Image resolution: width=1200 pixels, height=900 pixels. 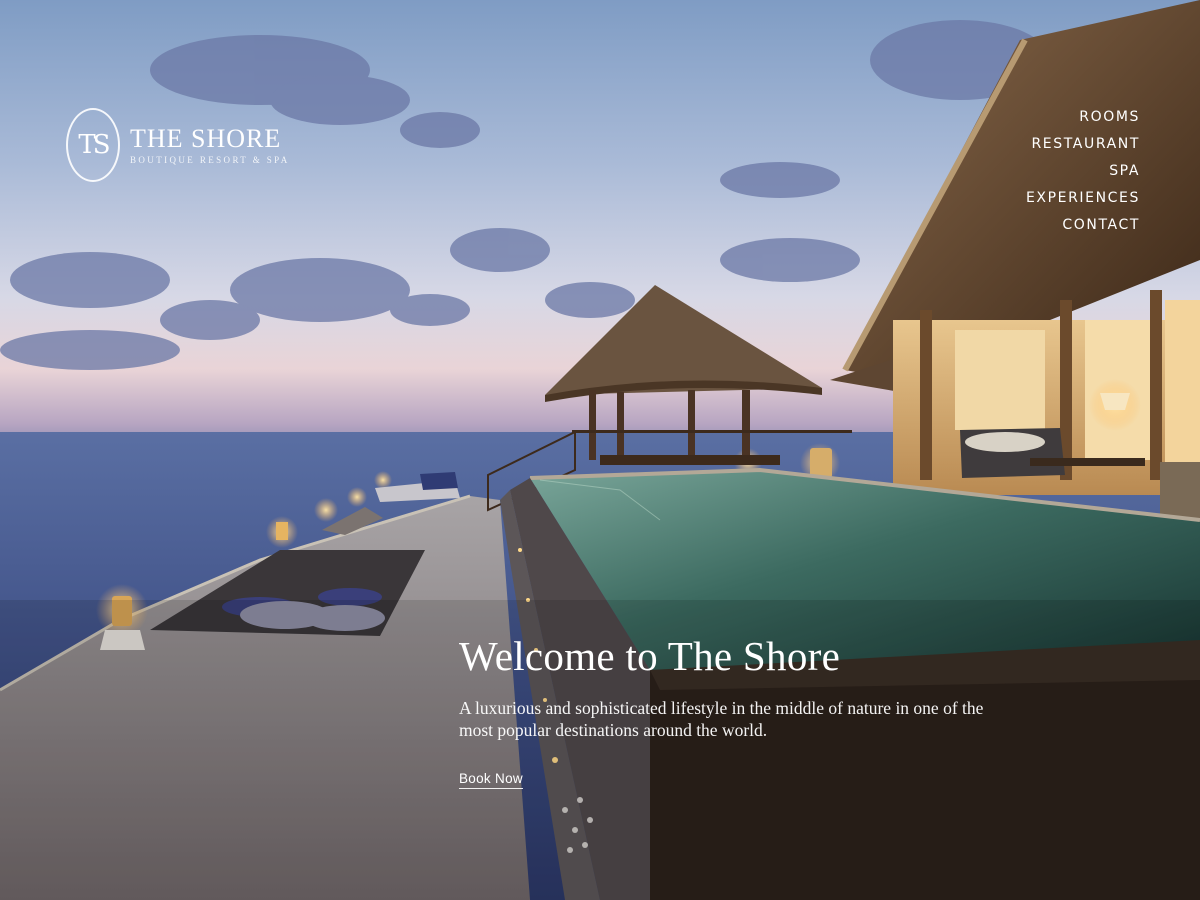 What do you see at coordinates (1085, 144) in the screenshot?
I see `nav-item-restaurant: RESTAURANT` at bounding box center [1085, 144].